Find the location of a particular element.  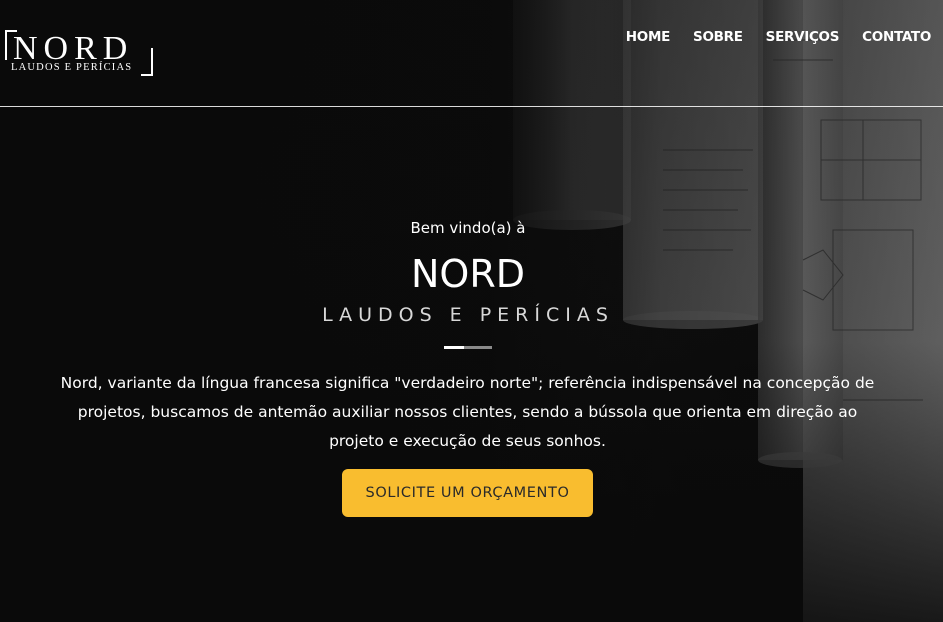

nav-item-sobre: SOBRE is located at coordinates (718, 37).